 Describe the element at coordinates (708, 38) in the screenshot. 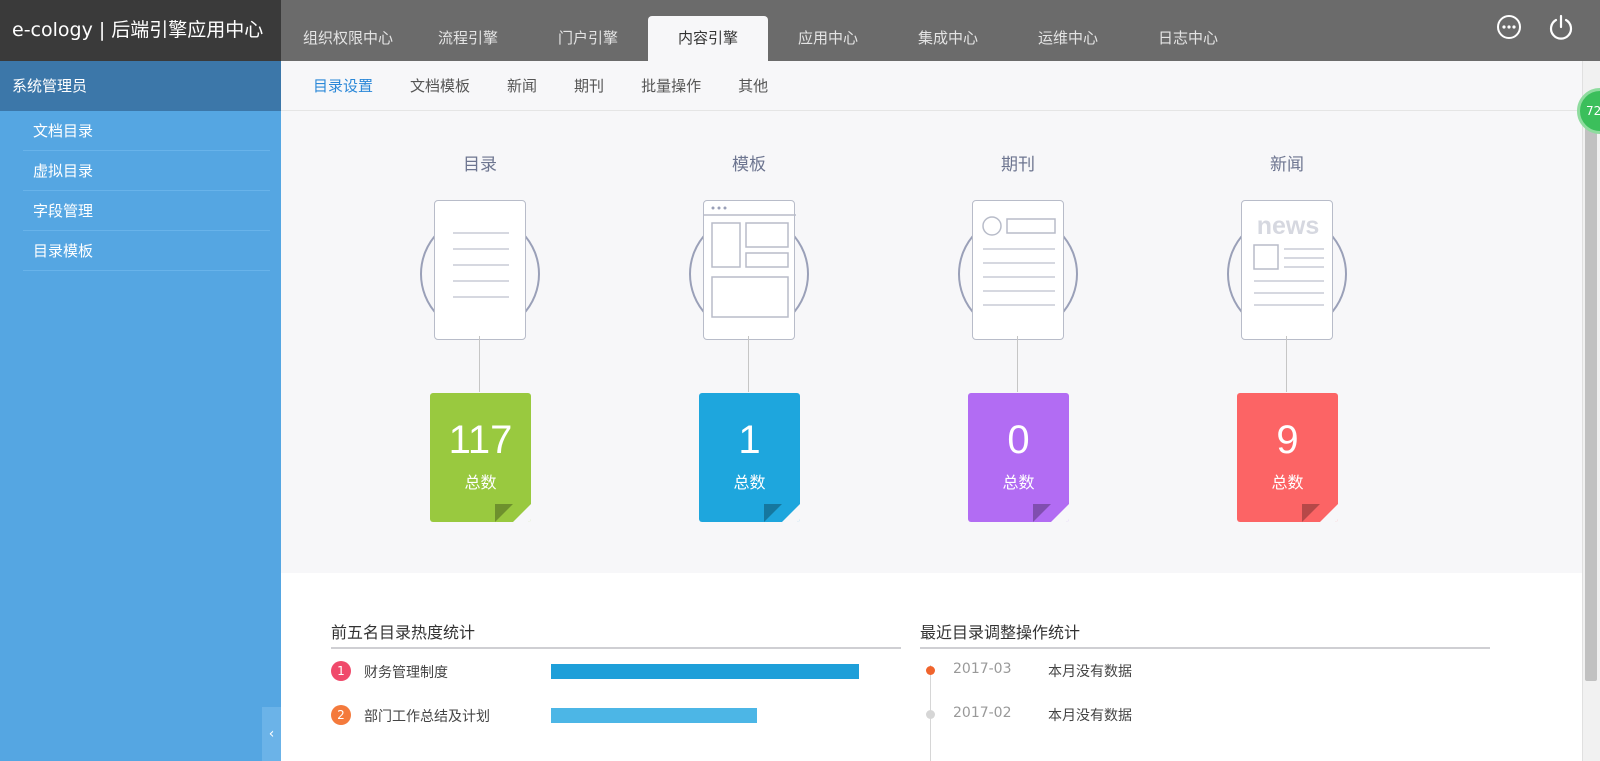

I see `tab-content-engine: 内容引擎` at that location.